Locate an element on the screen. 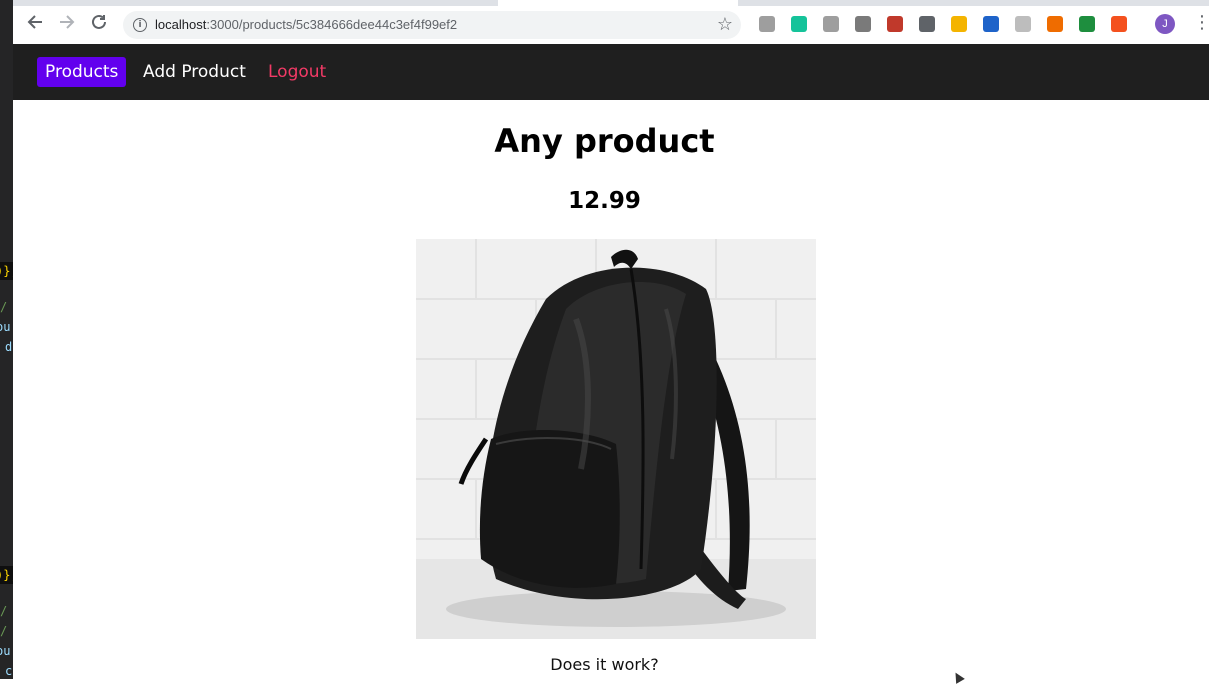 This screenshot has height=684, width=1209. vue-devtools-icon is located at coordinates (863, 24).